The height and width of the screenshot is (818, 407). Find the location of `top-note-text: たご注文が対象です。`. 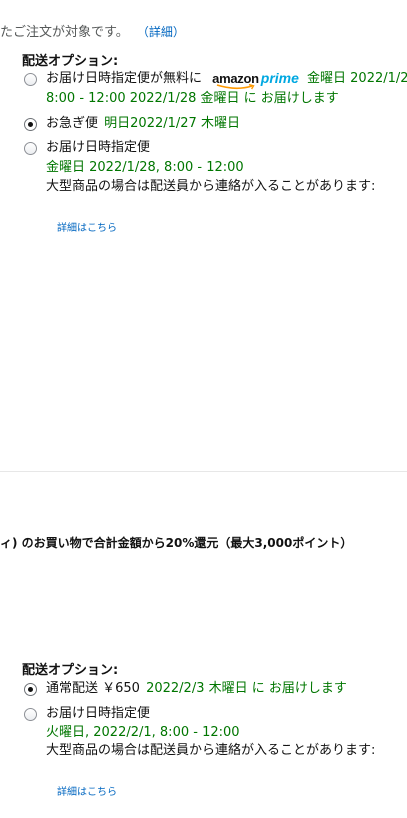

top-note-text: たご注文が対象です。 is located at coordinates (64, 32).